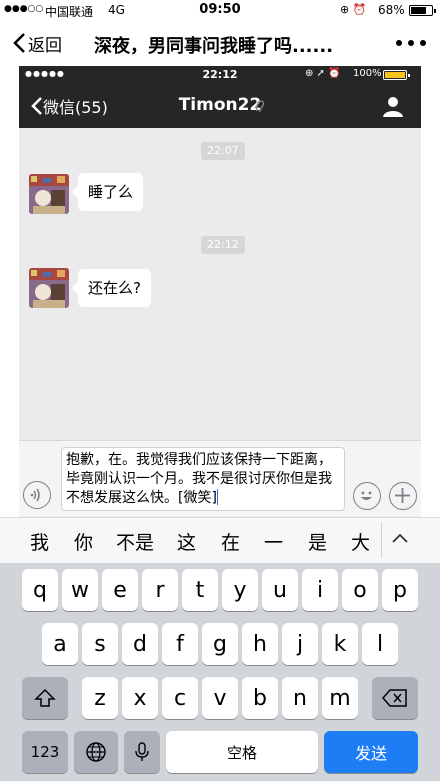  Describe the element at coordinates (300, 644) in the screenshot. I see `key-j: j` at that location.